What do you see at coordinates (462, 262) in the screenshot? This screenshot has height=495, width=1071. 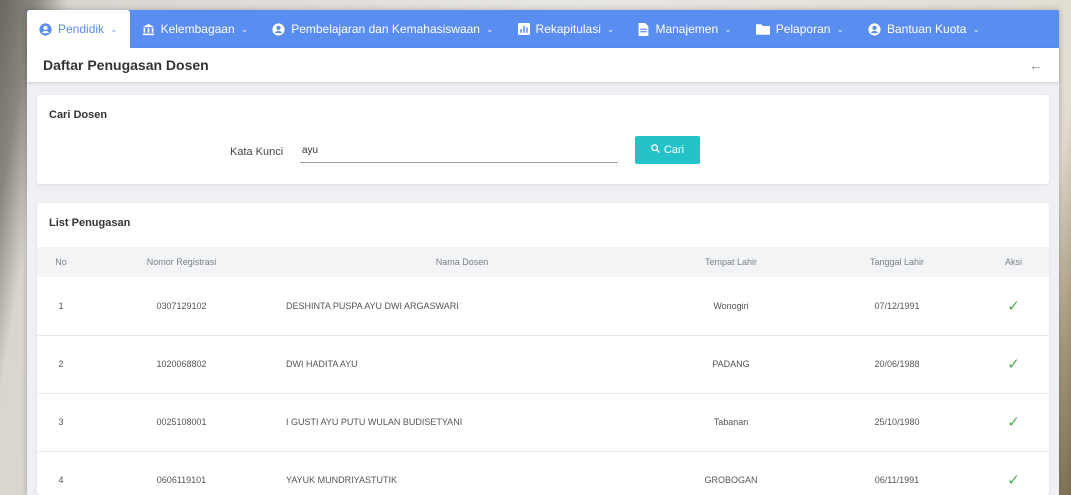 I see `col-header-nama-dosen: Nama Dosen` at bounding box center [462, 262].